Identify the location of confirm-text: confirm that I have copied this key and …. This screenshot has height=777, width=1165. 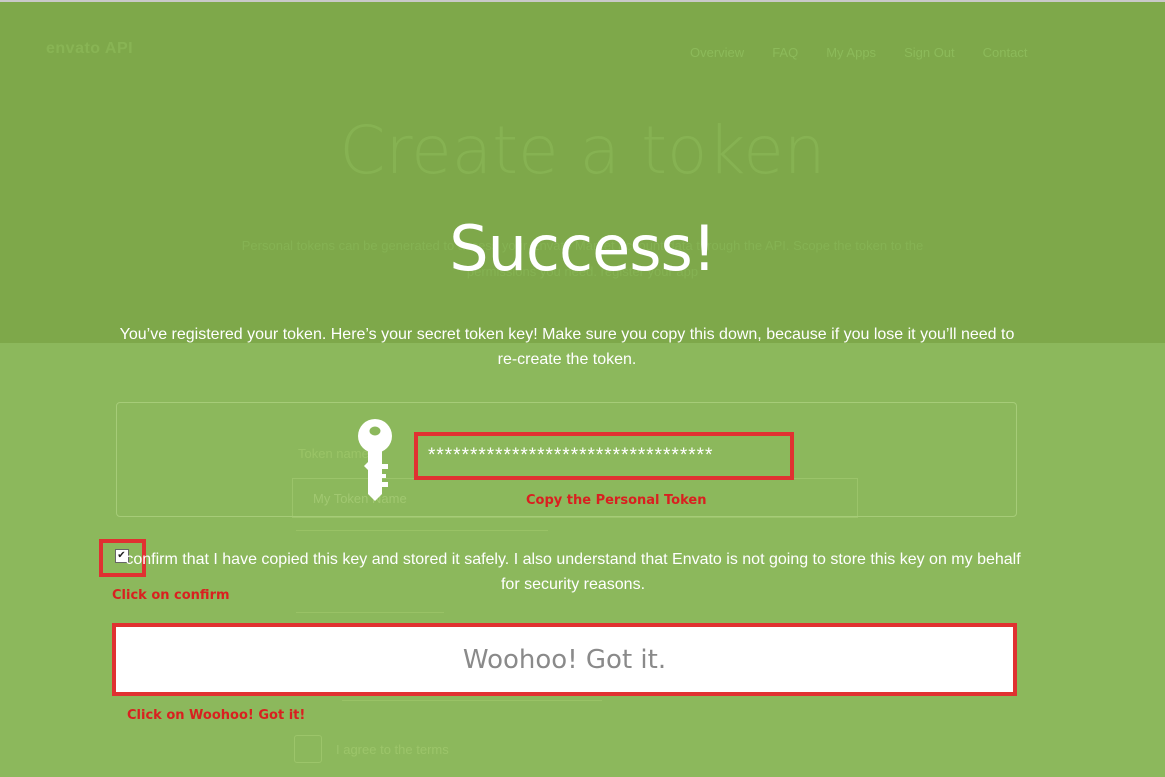
(573, 572).